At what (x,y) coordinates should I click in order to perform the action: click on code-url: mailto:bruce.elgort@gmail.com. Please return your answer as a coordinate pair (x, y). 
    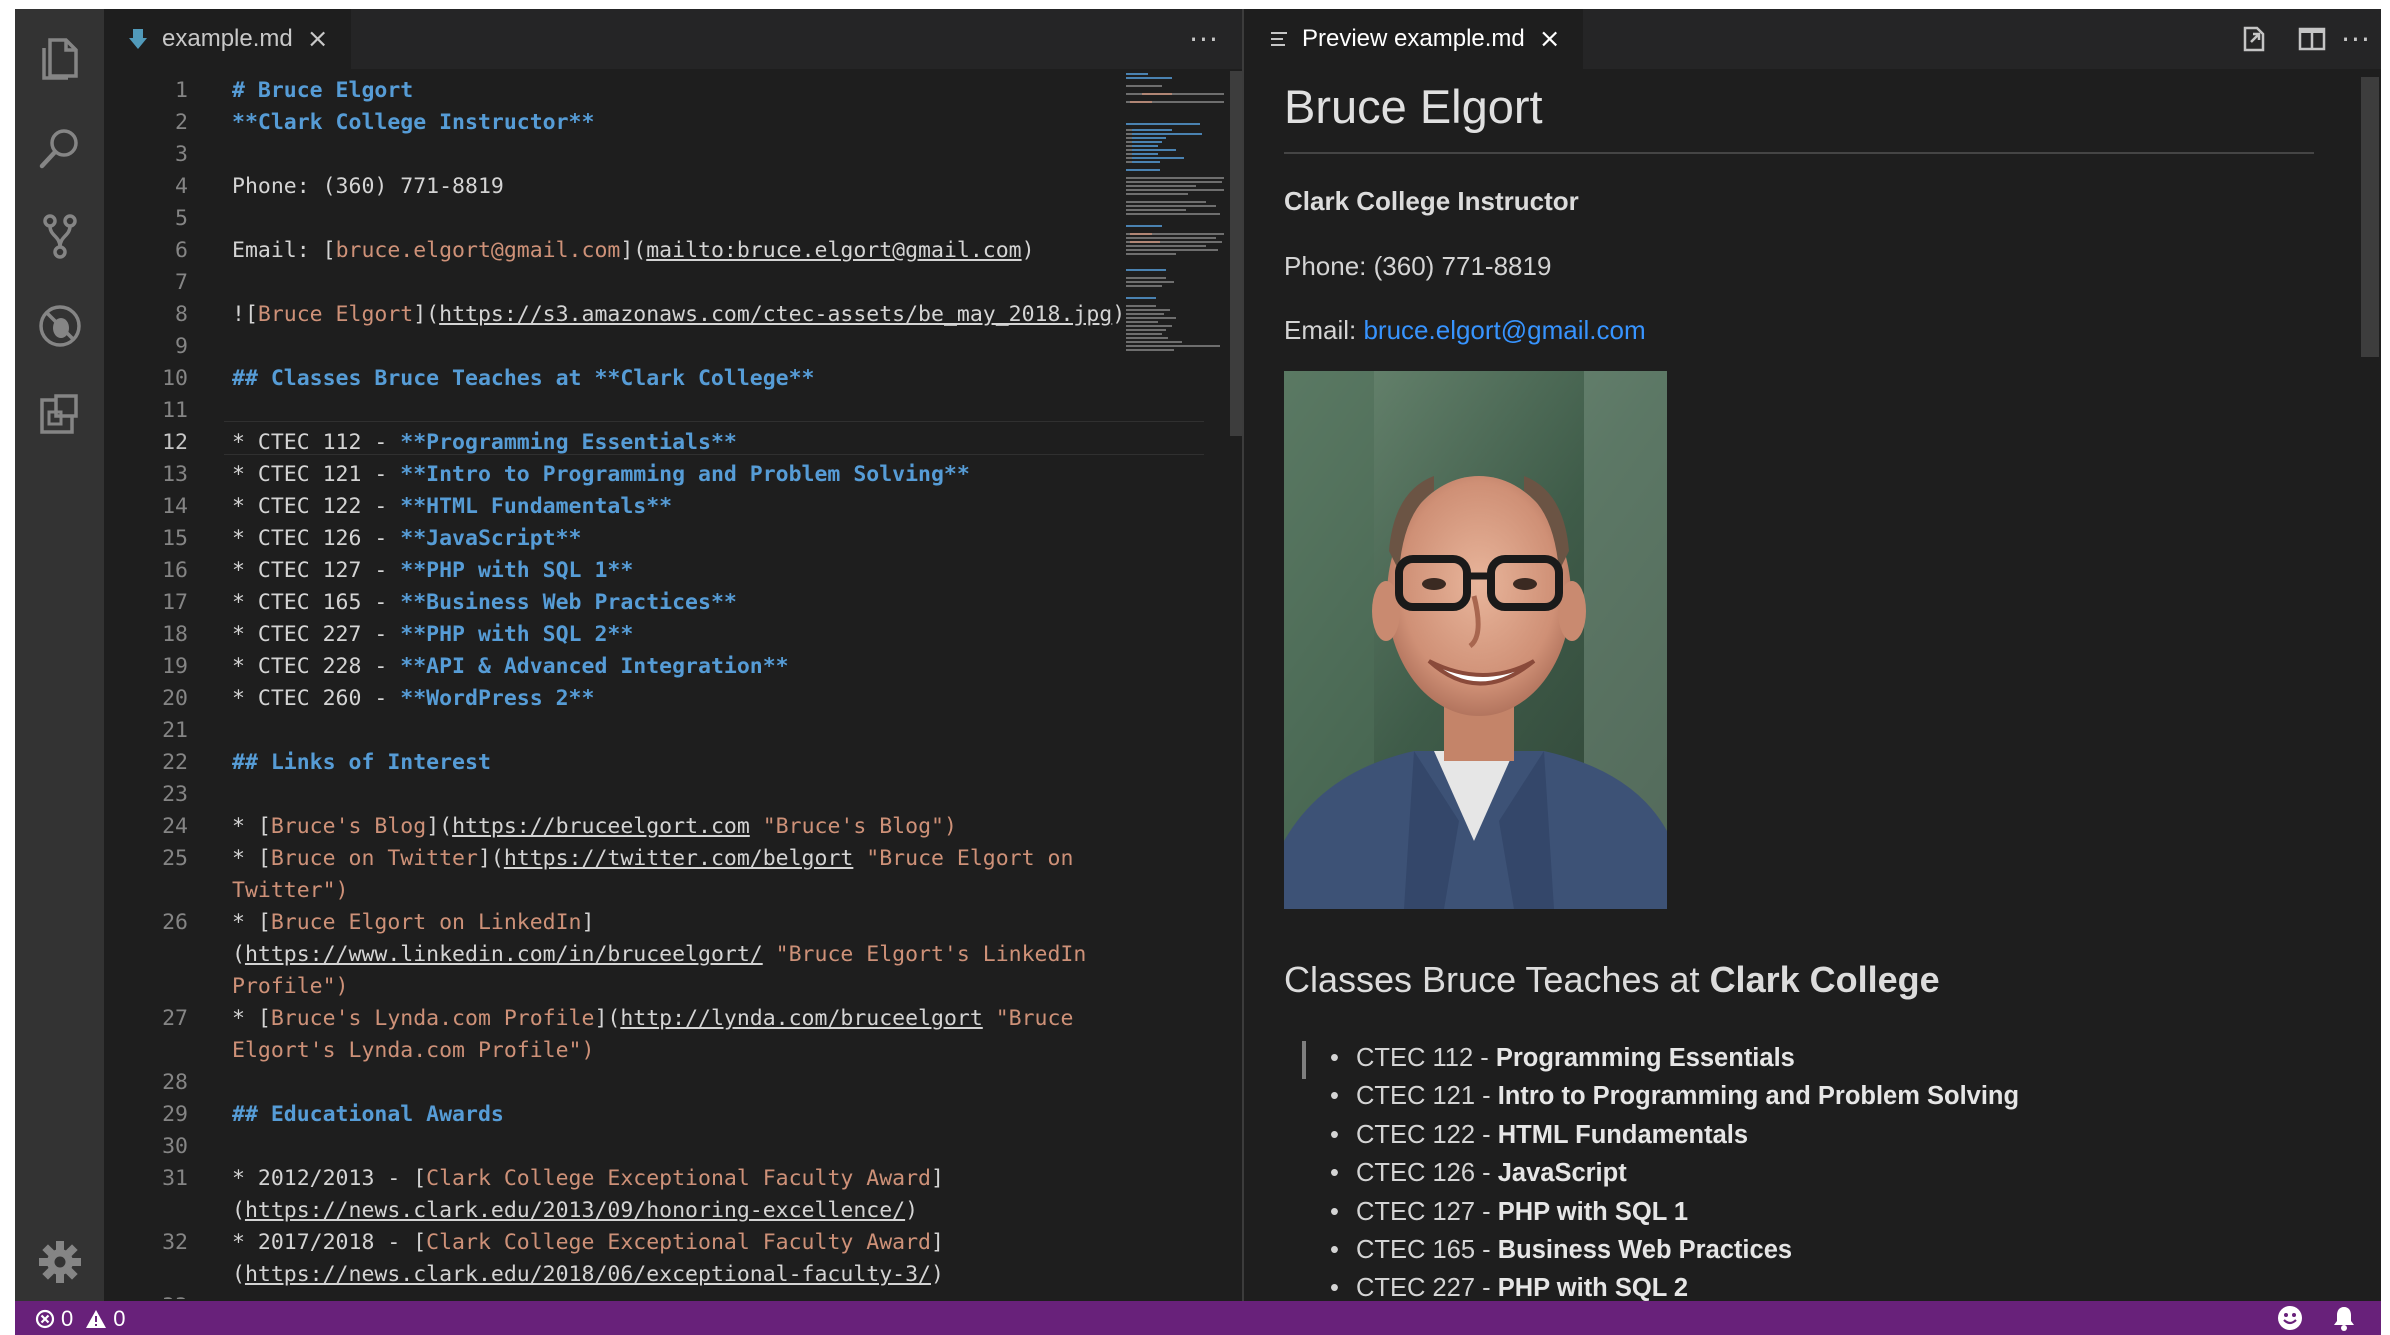
    Looking at the image, I should click on (833, 250).